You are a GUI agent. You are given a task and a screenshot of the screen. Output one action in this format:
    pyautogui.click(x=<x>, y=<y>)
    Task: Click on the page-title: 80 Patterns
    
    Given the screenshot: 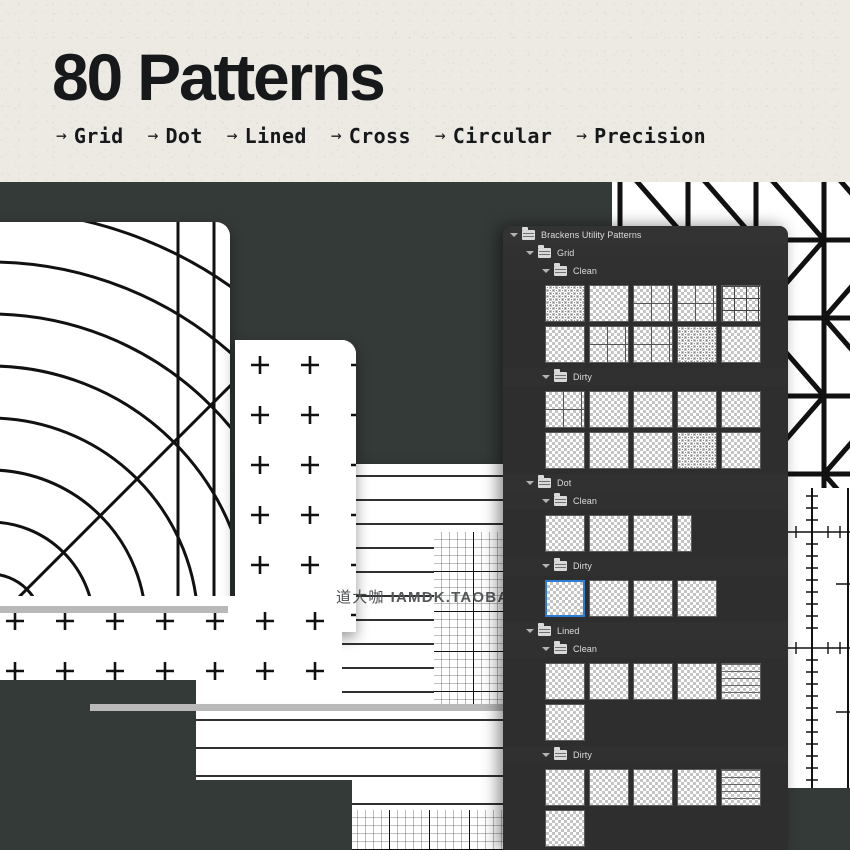 What is the action you would take?
    pyautogui.click(x=219, y=77)
    